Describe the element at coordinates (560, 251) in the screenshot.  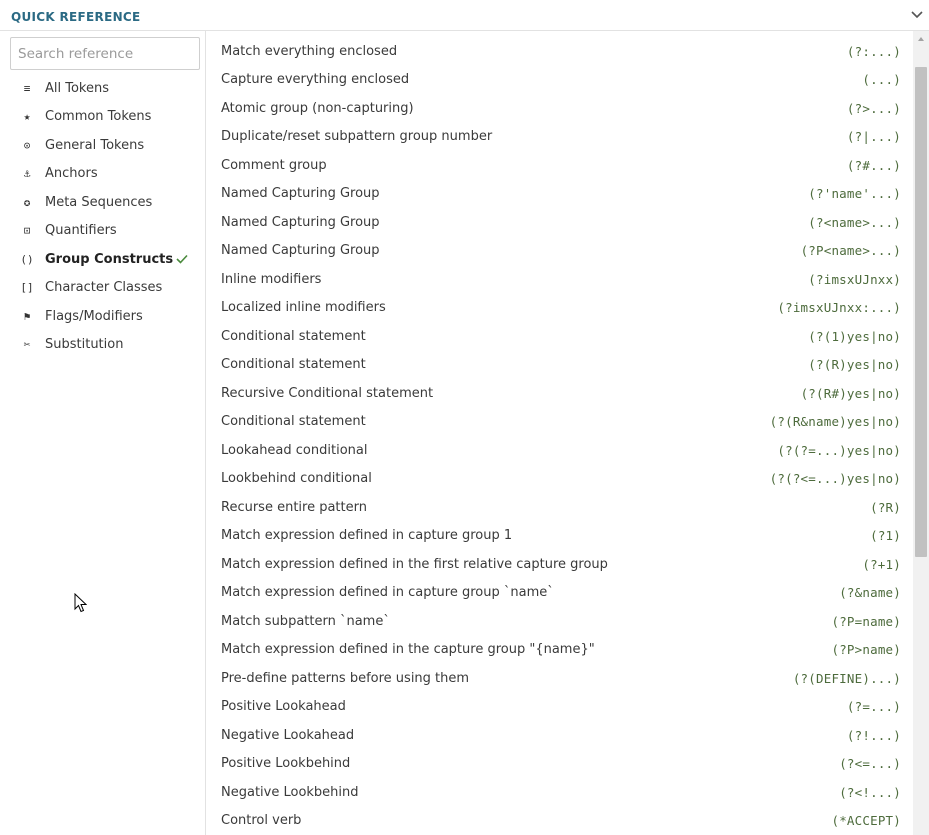
I see `reference-row: Named Capturing Group (?P<name>...)` at that location.